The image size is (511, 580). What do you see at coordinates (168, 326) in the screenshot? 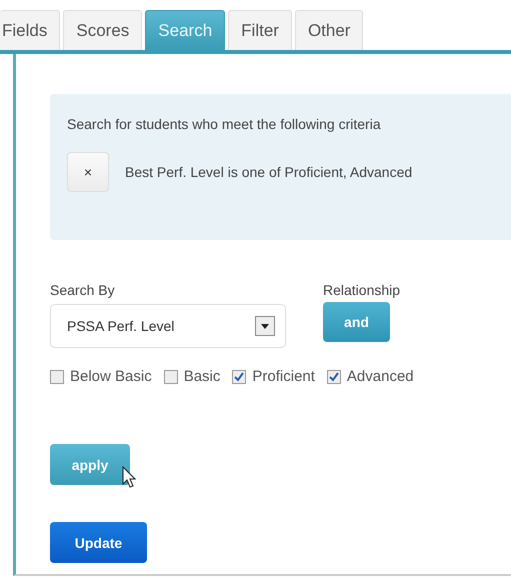
I see `search-by-dropdown: PSSA Perf. Level` at bounding box center [168, 326].